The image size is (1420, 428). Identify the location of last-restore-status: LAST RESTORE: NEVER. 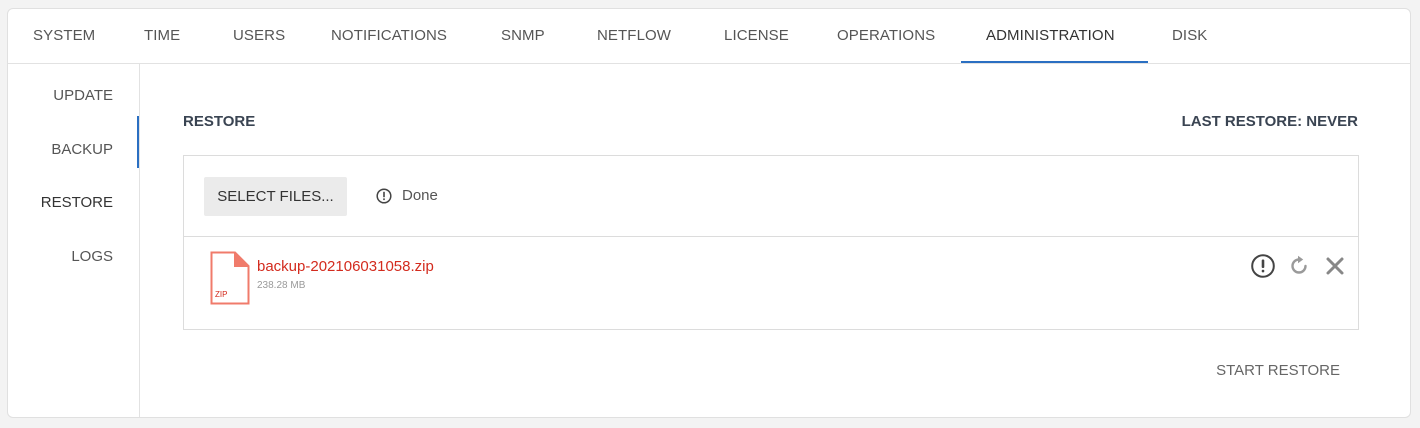
(1269, 121).